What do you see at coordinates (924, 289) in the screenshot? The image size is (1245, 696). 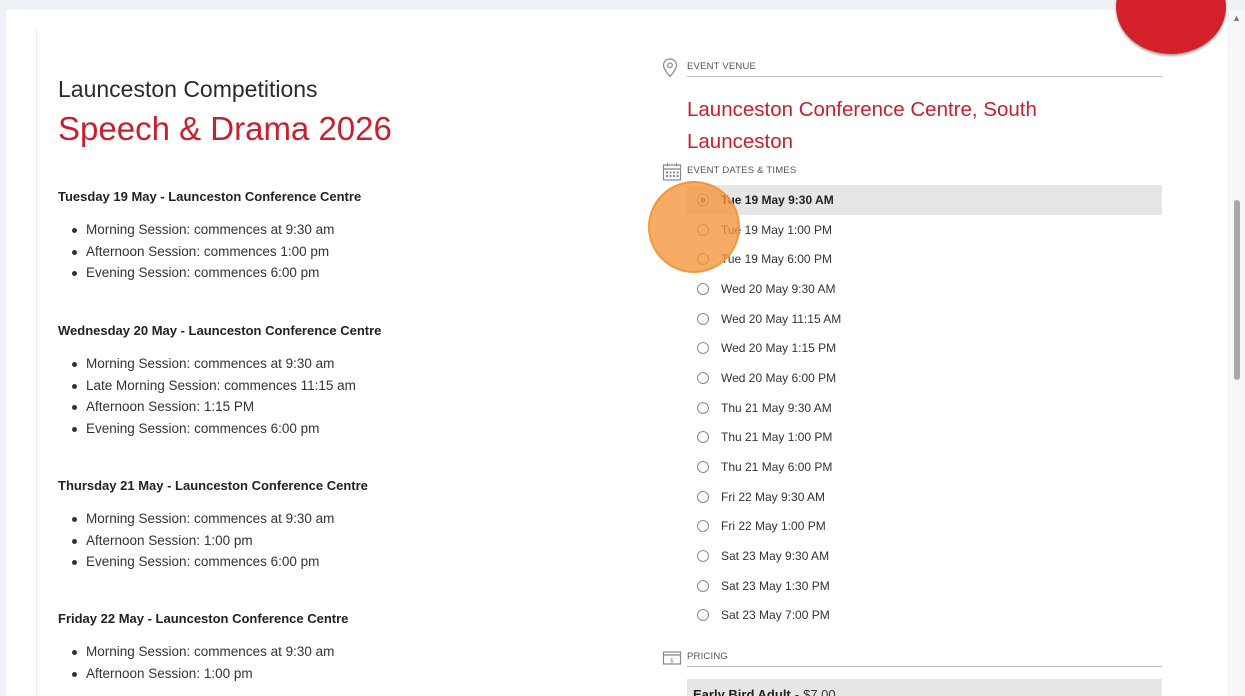 I see `date-option: Wed 20 May 9:30 AM` at bounding box center [924, 289].